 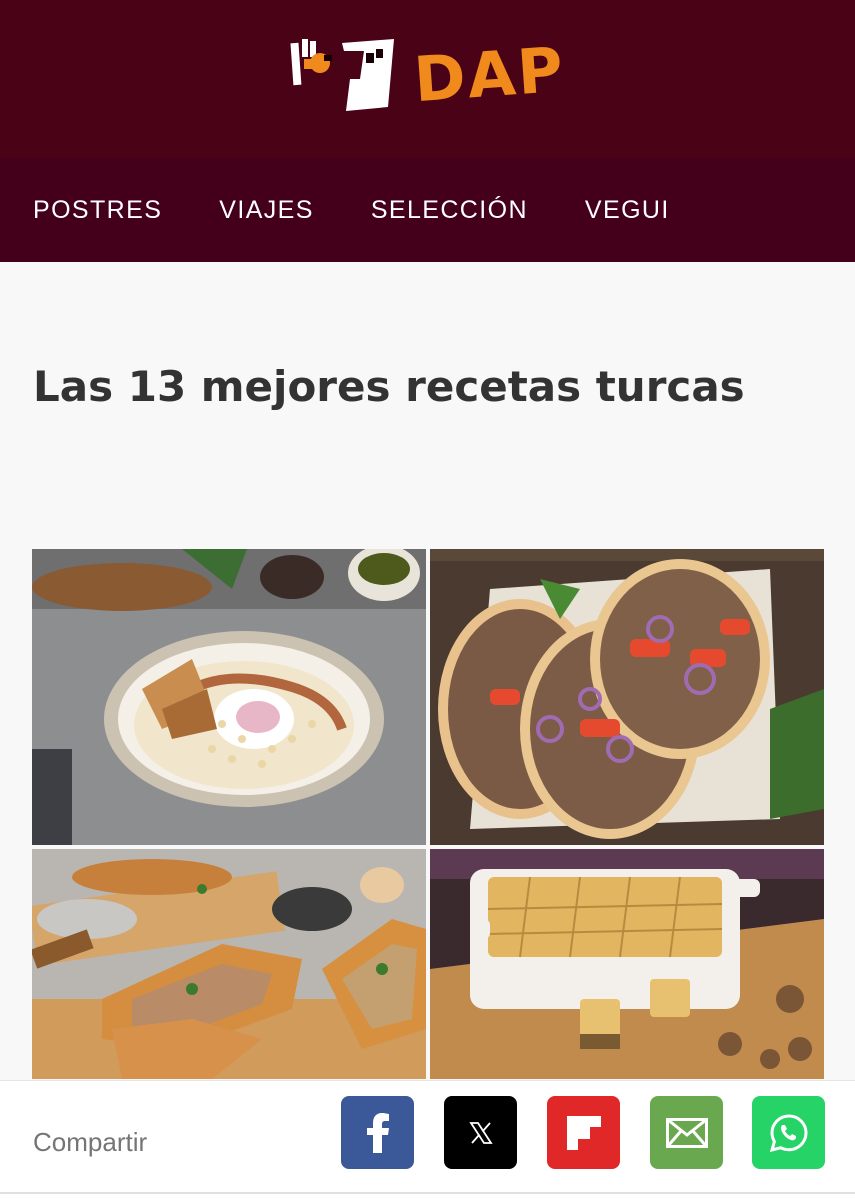 I want to click on turkish-eggs-photo, so click(x=229, y=697).